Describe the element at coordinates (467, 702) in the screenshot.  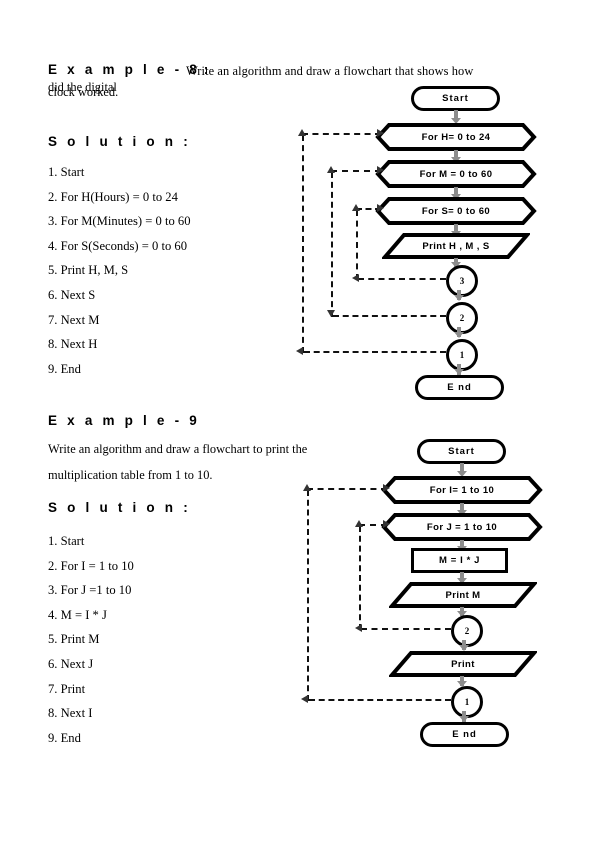
I see `flowchart2-connector-1: 1` at that location.